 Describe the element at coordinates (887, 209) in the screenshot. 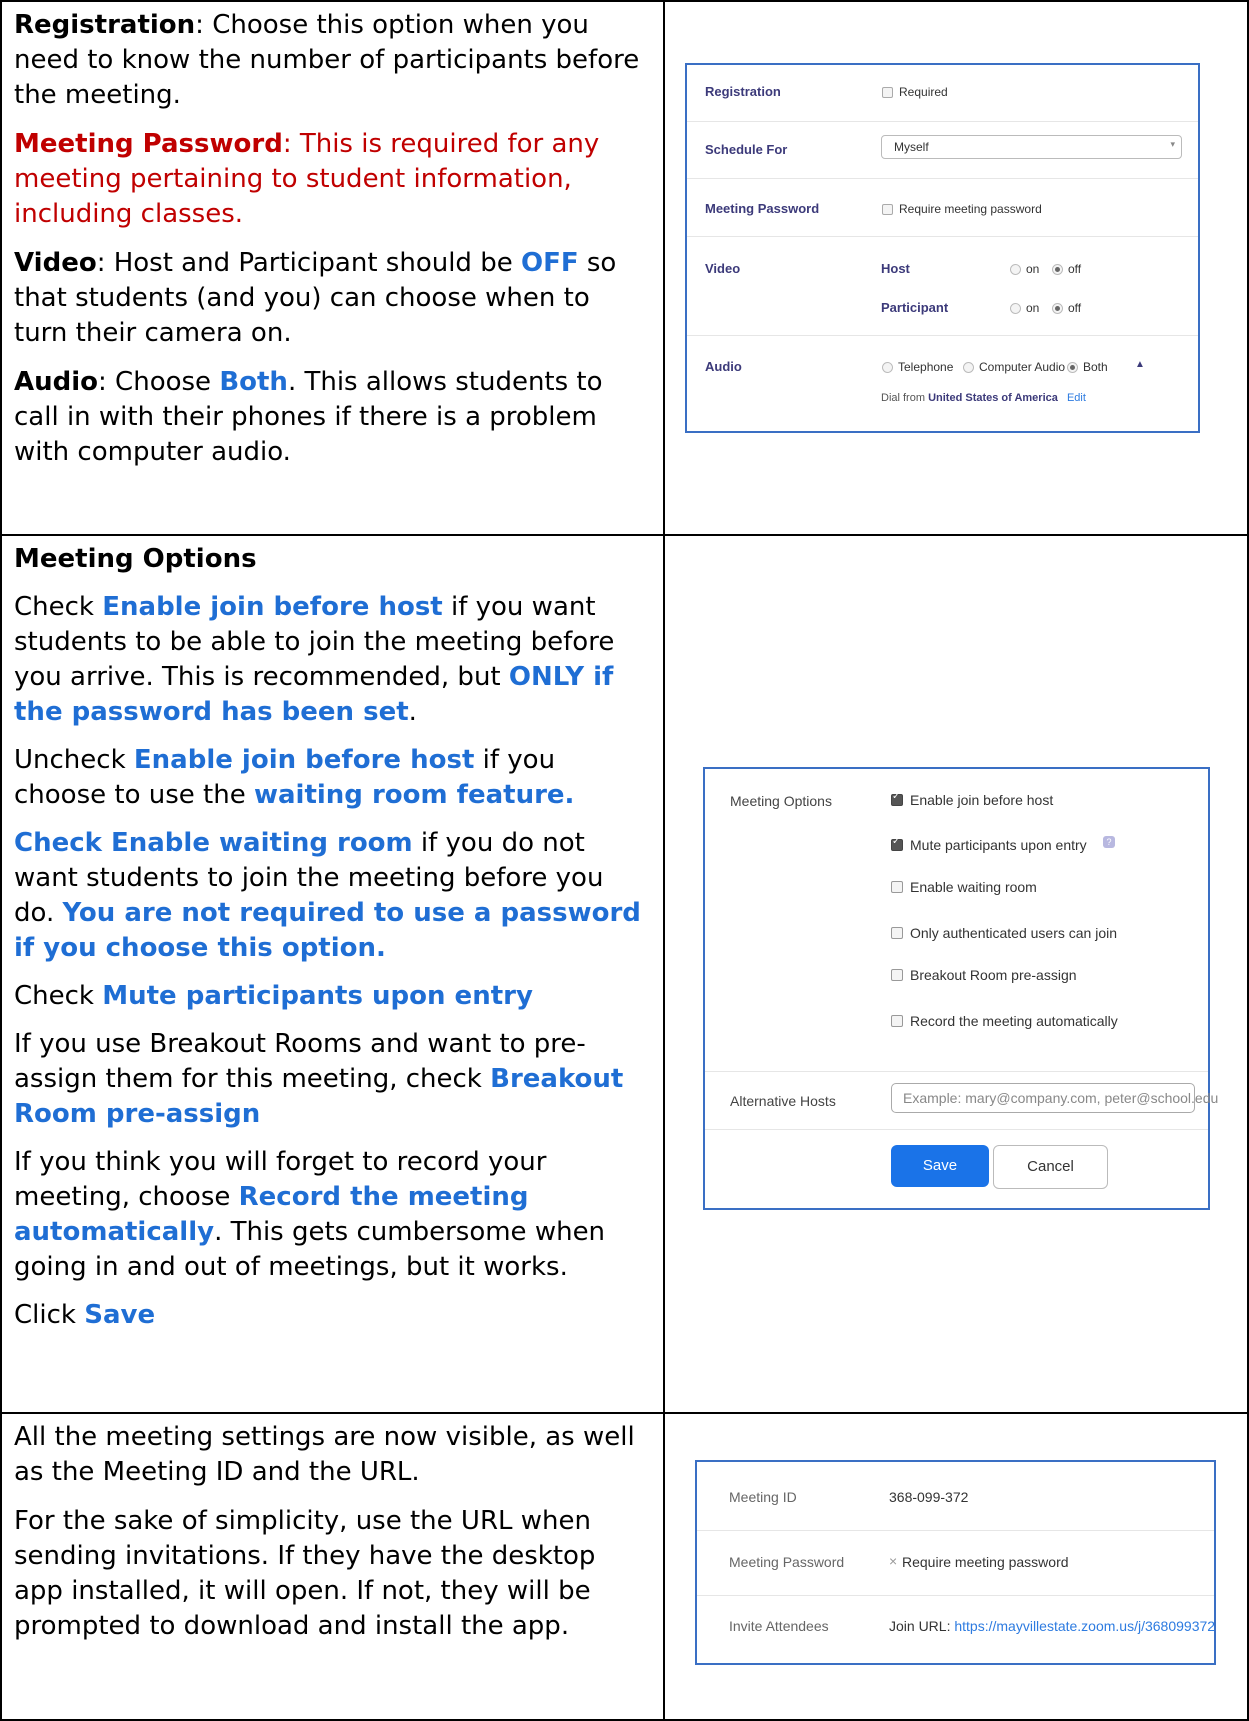

I see `require-password-checkbox` at that location.